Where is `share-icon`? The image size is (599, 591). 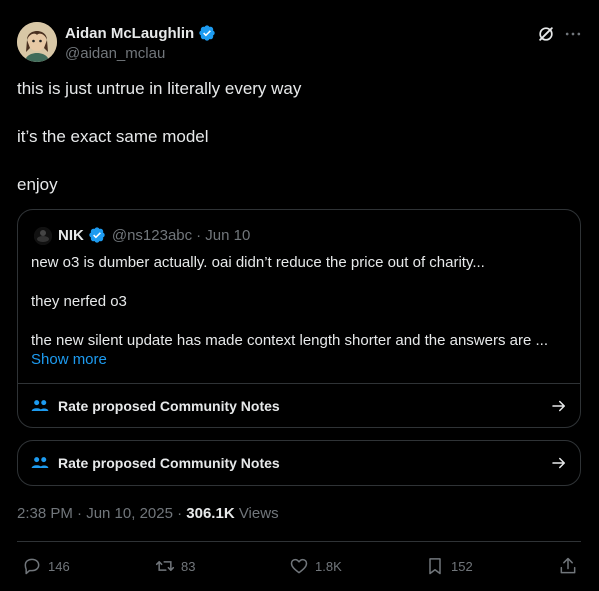 share-icon is located at coordinates (568, 565).